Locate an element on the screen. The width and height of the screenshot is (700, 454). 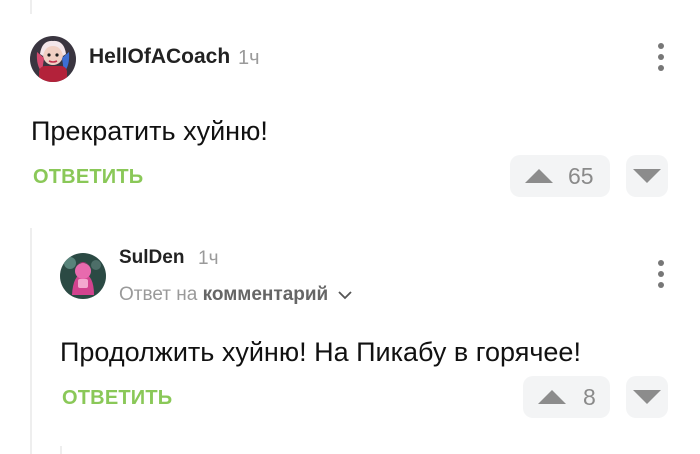
chevron-down-icon is located at coordinates (344, 295).